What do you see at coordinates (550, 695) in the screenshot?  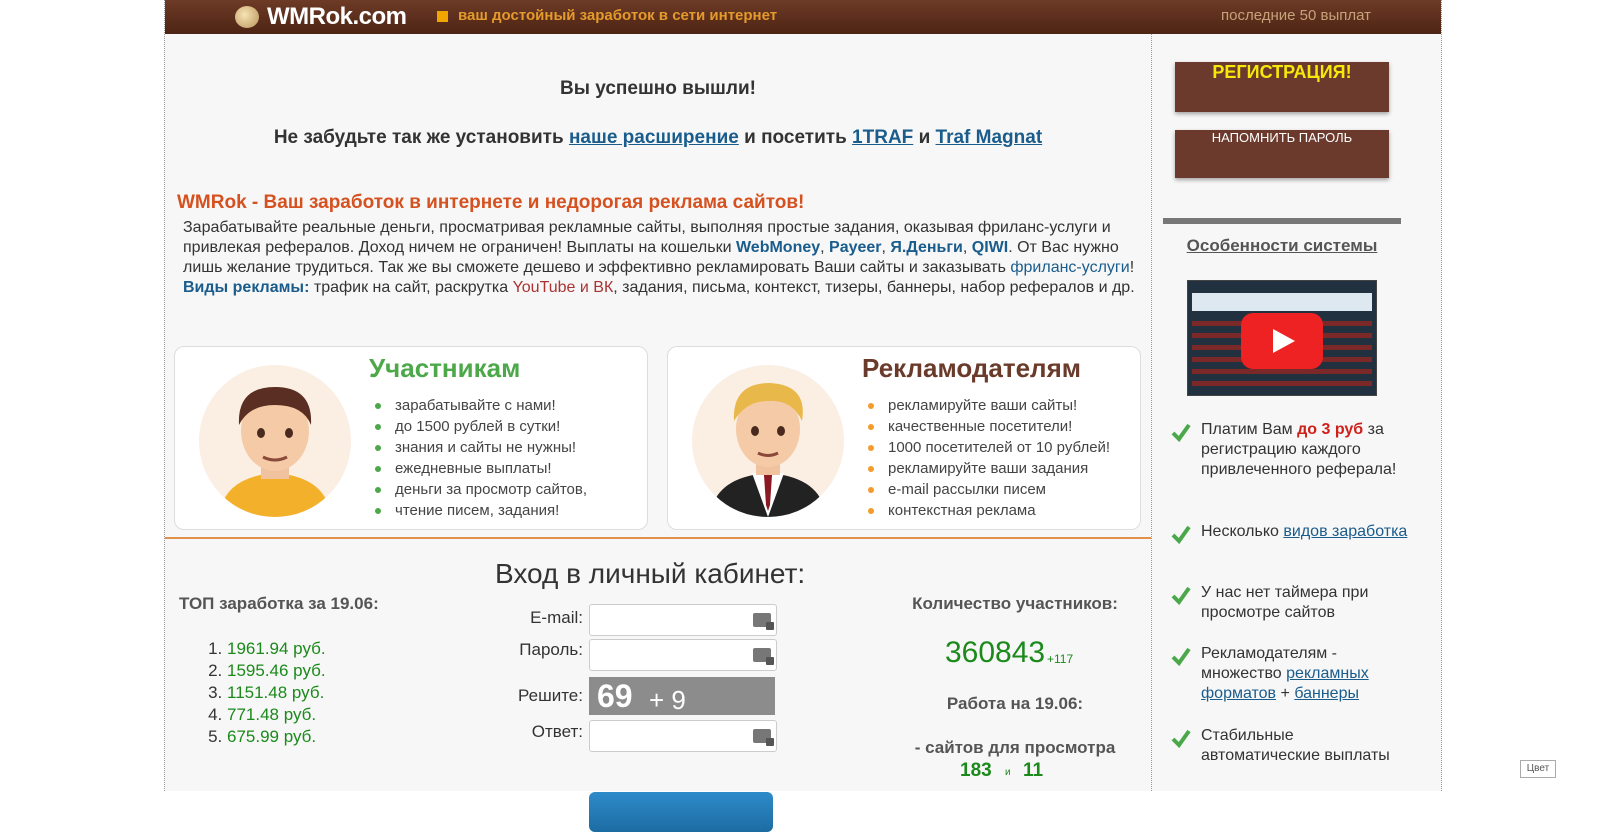 I see `captcha-label: Решите:` at bounding box center [550, 695].